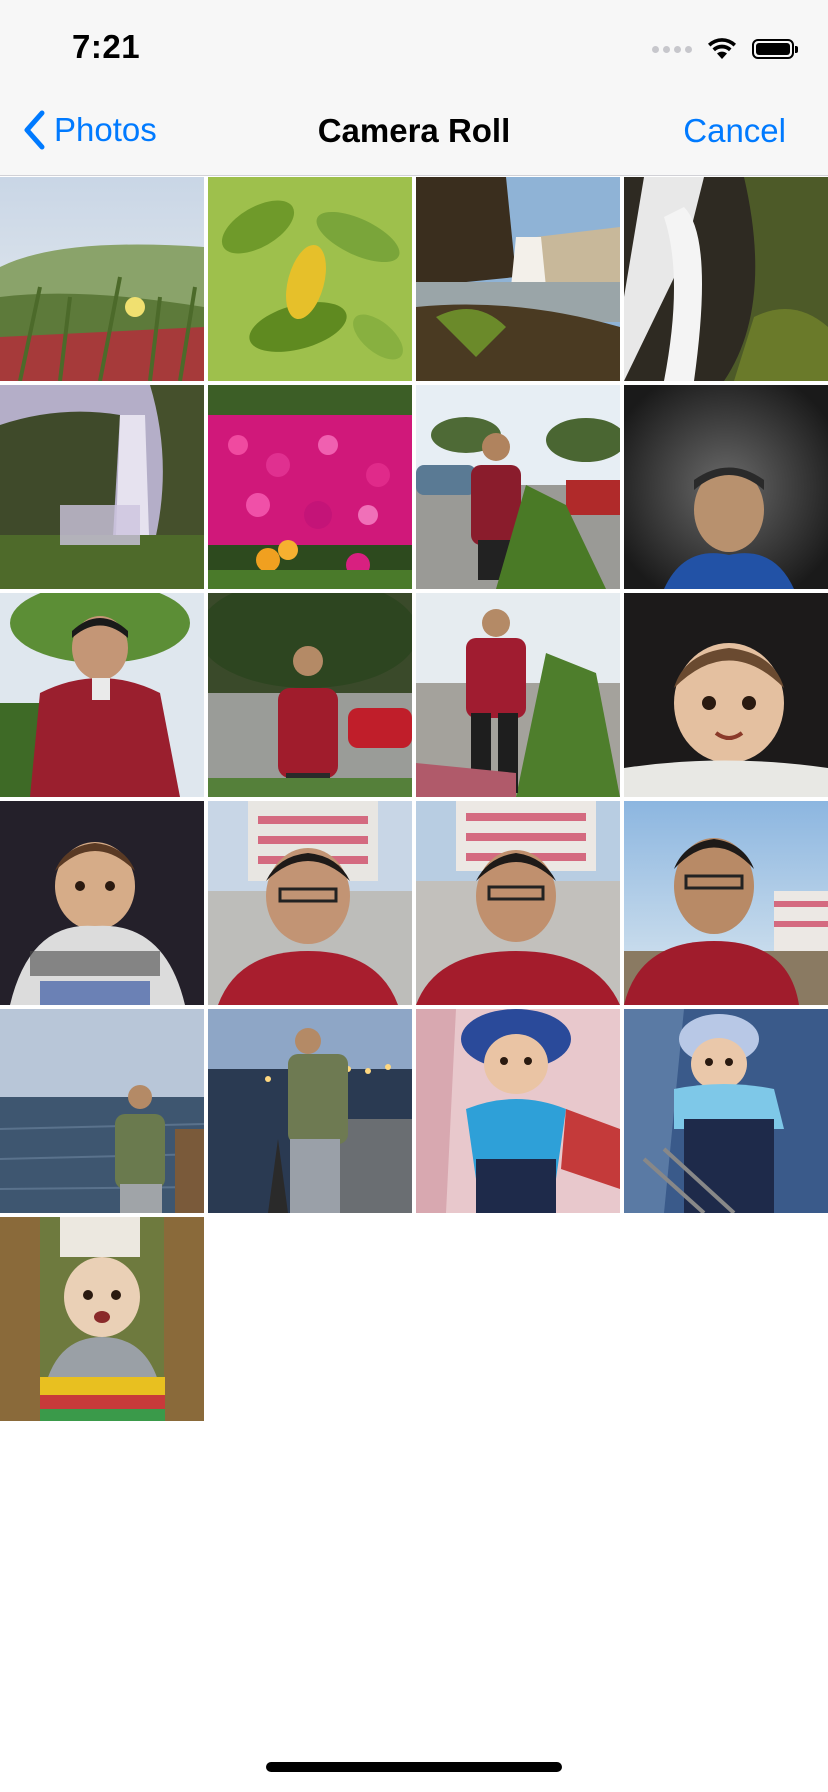  What do you see at coordinates (734, 131) in the screenshot?
I see `cancel-button: Cancel` at bounding box center [734, 131].